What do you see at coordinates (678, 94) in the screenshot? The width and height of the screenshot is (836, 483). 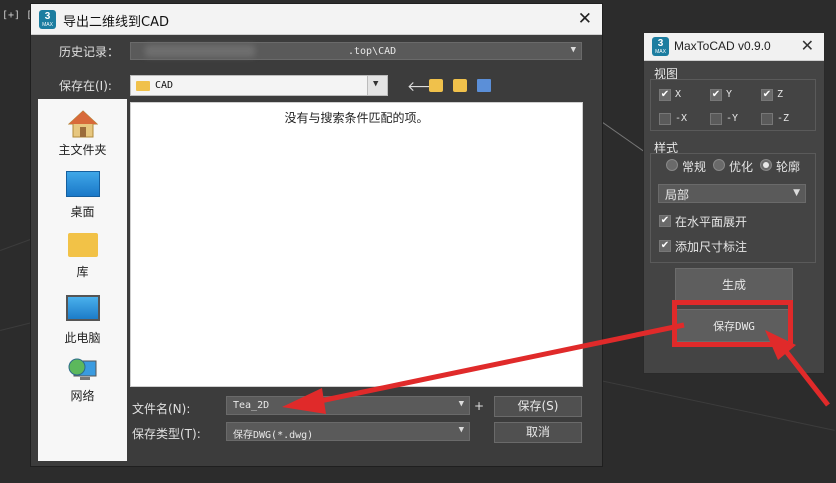 I see `view-x-label: X` at bounding box center [678, 94].